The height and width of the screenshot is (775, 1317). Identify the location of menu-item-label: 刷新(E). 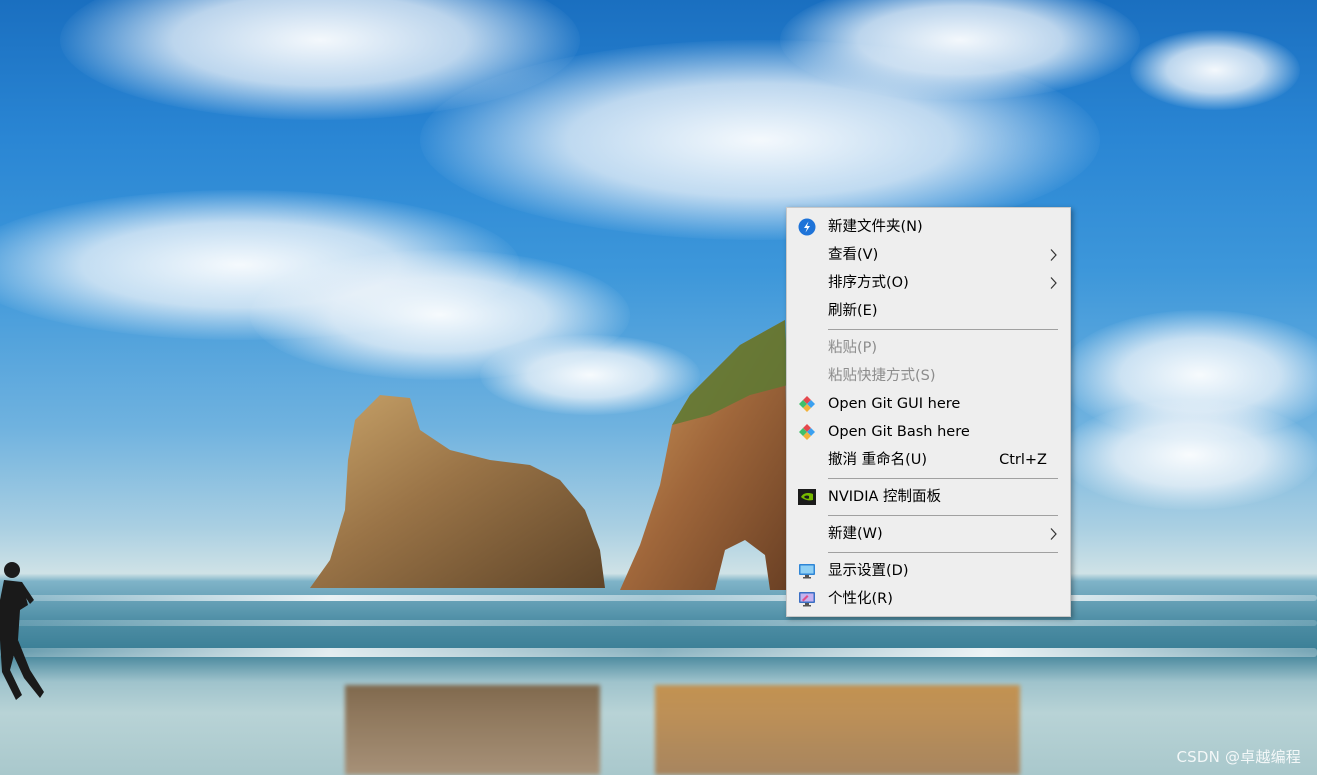
(853, 311).